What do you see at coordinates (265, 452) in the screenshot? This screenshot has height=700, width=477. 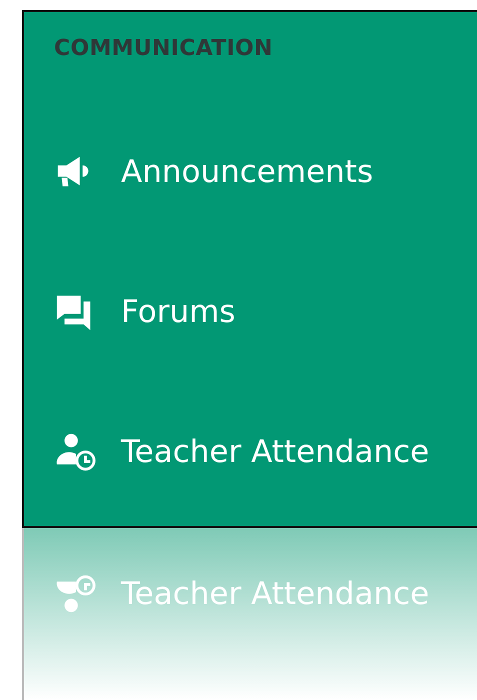 I see `menu-item: Teacher Attendance` at bounding box center [265, 452].